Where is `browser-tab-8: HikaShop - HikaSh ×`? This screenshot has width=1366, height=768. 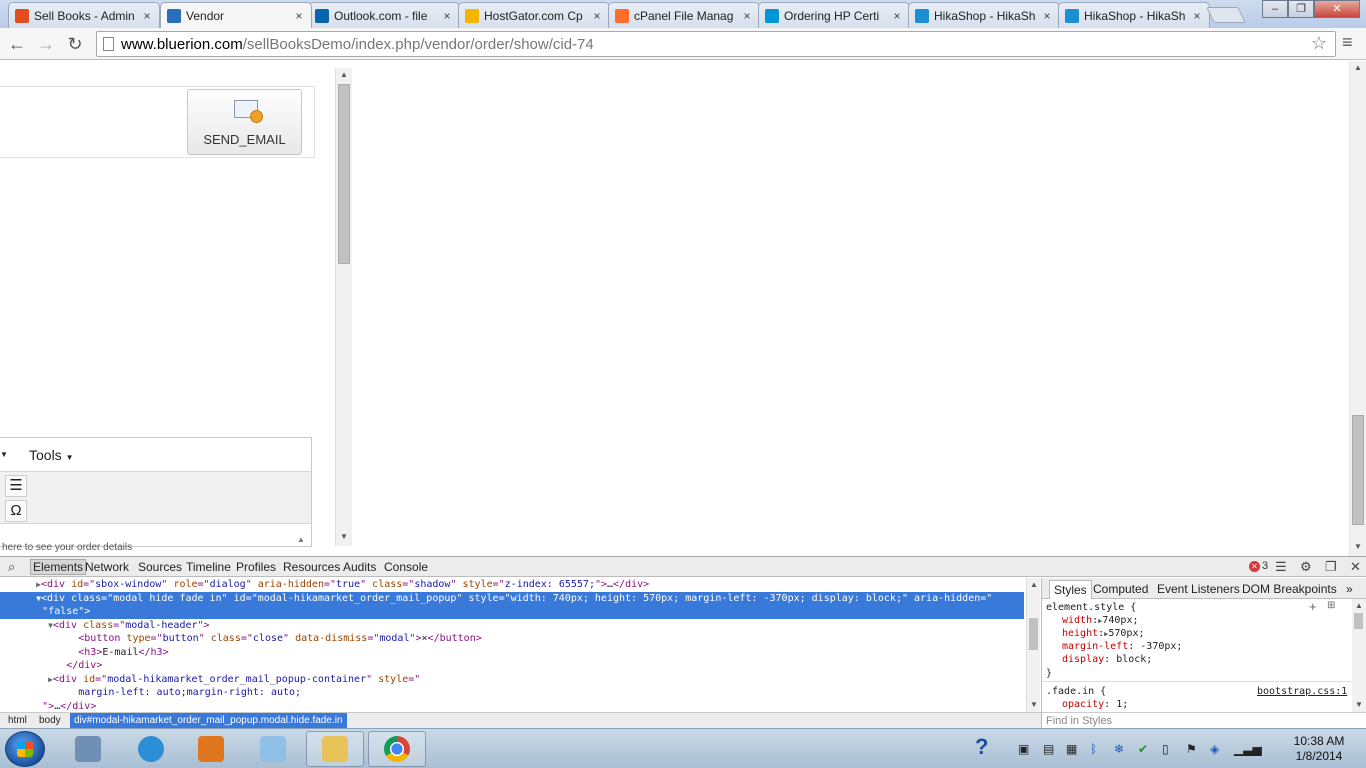
browser-tab-8: HikaShop - HikaSh × is located at coordinates (1134, 15).